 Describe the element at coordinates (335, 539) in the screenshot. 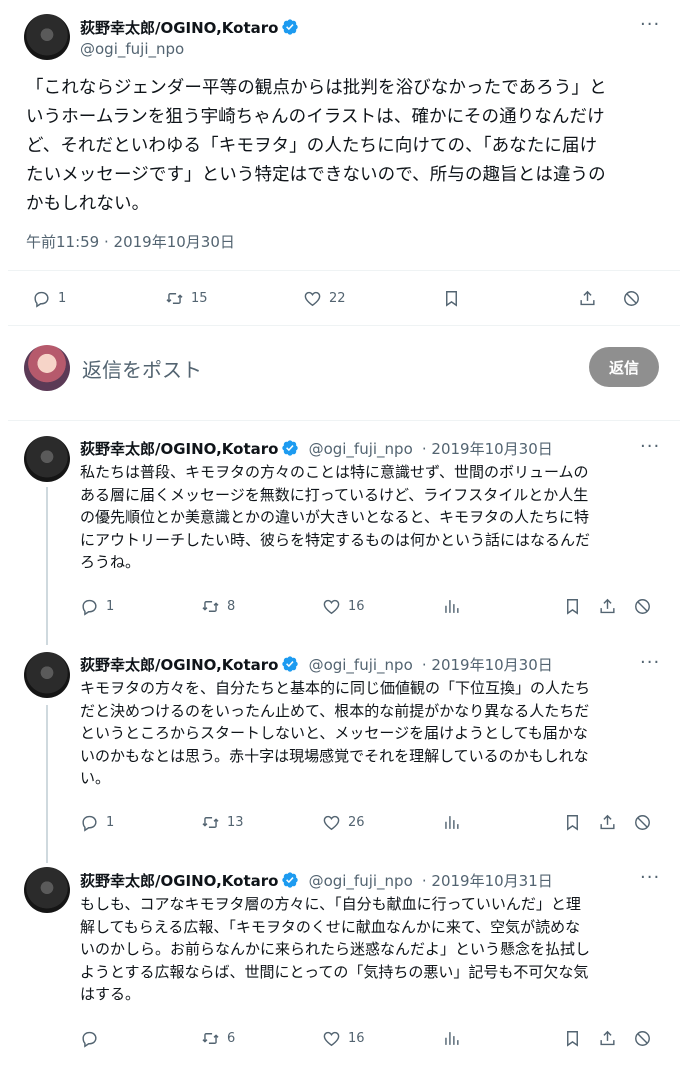

I see `reply-text-line: にアウトリーチしたい時、彼らを特定するものは何かという話にはなるんだ` at that location.